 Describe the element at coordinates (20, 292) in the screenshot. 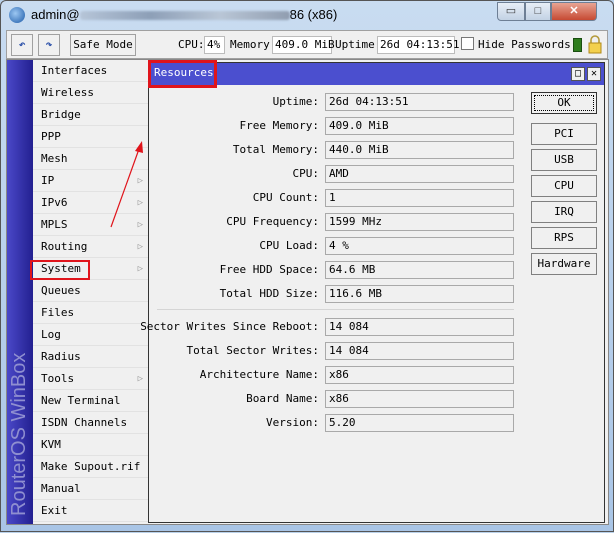

I see `brand-strip: RouterOS WinBox` at that location.